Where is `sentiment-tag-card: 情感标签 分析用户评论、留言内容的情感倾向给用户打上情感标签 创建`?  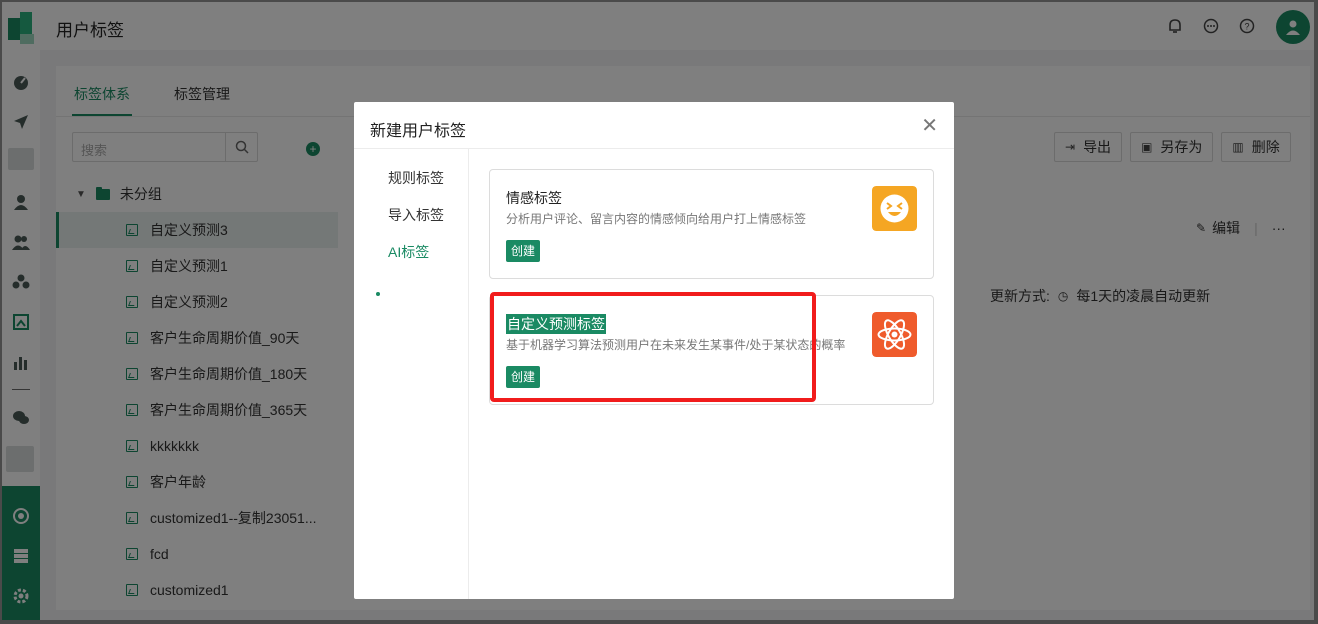
sentiment-tag-card: 情感标签 分析用户评论、留言内容的情感倾向给用户打上情感标签 创建 is located at coordinates (711, 224).